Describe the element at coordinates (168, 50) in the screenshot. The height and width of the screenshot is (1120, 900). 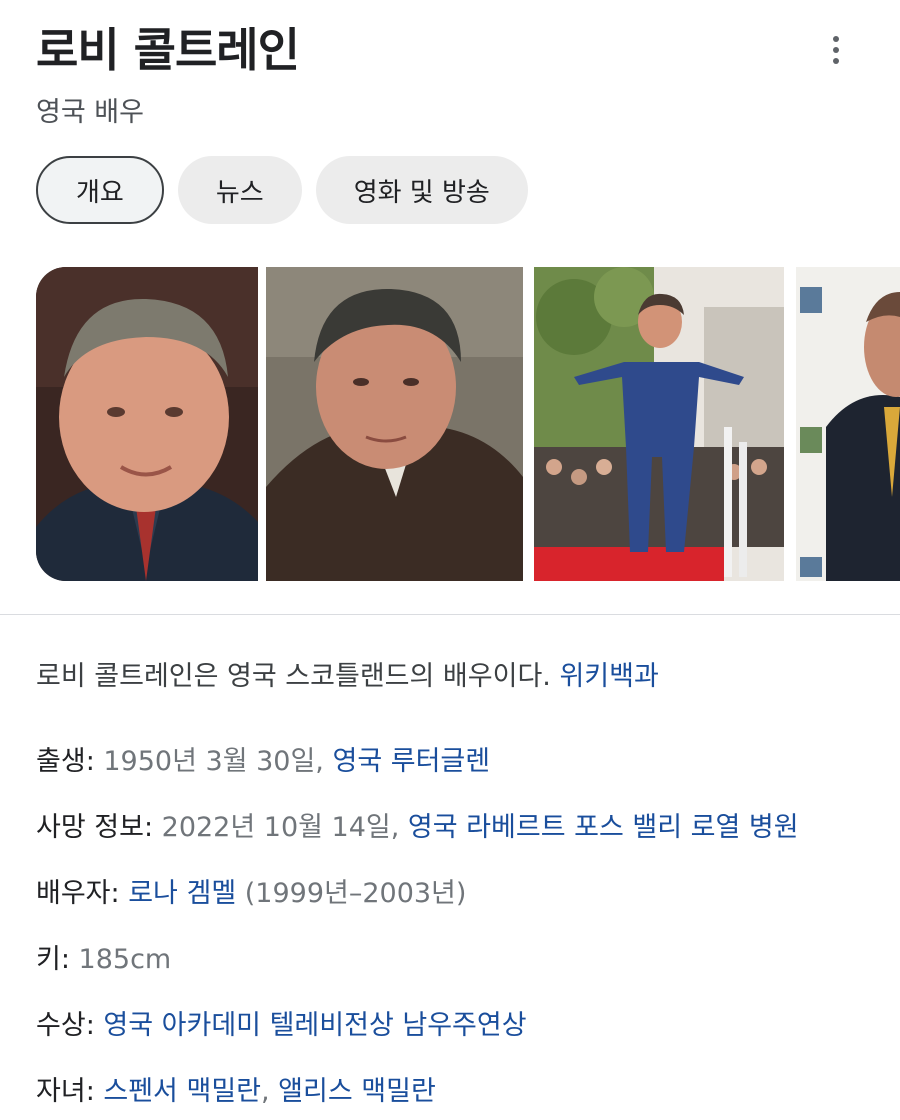
I see `page-title: 로비 콜트레인` at that location.